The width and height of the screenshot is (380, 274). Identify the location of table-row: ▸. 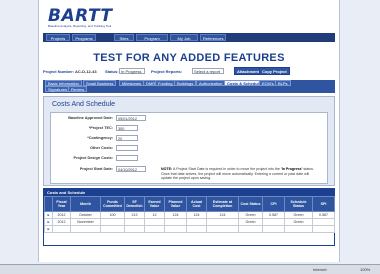
(189, 229).